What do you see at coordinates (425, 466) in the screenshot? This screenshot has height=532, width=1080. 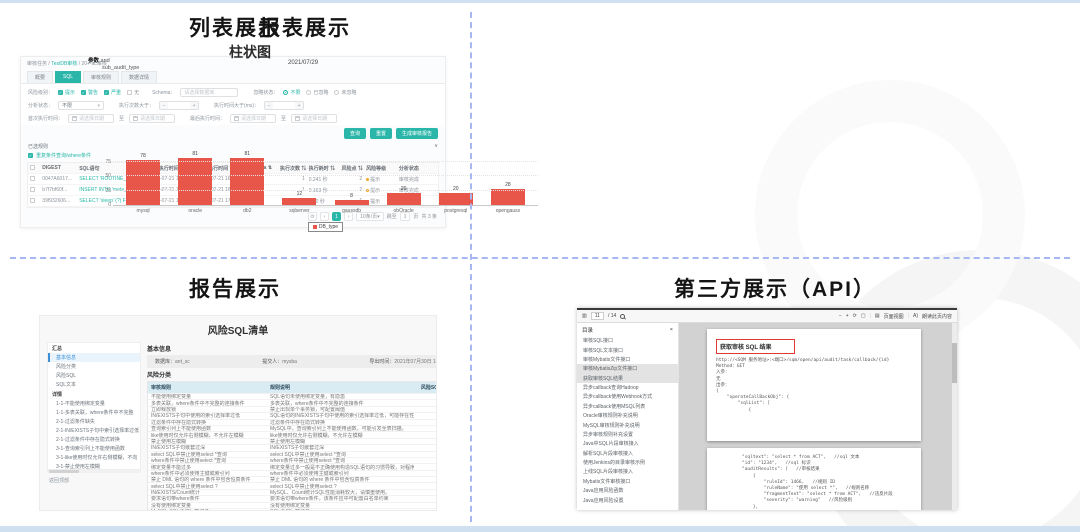 I see `cell-count: 7` at bounding box center [425, 466].